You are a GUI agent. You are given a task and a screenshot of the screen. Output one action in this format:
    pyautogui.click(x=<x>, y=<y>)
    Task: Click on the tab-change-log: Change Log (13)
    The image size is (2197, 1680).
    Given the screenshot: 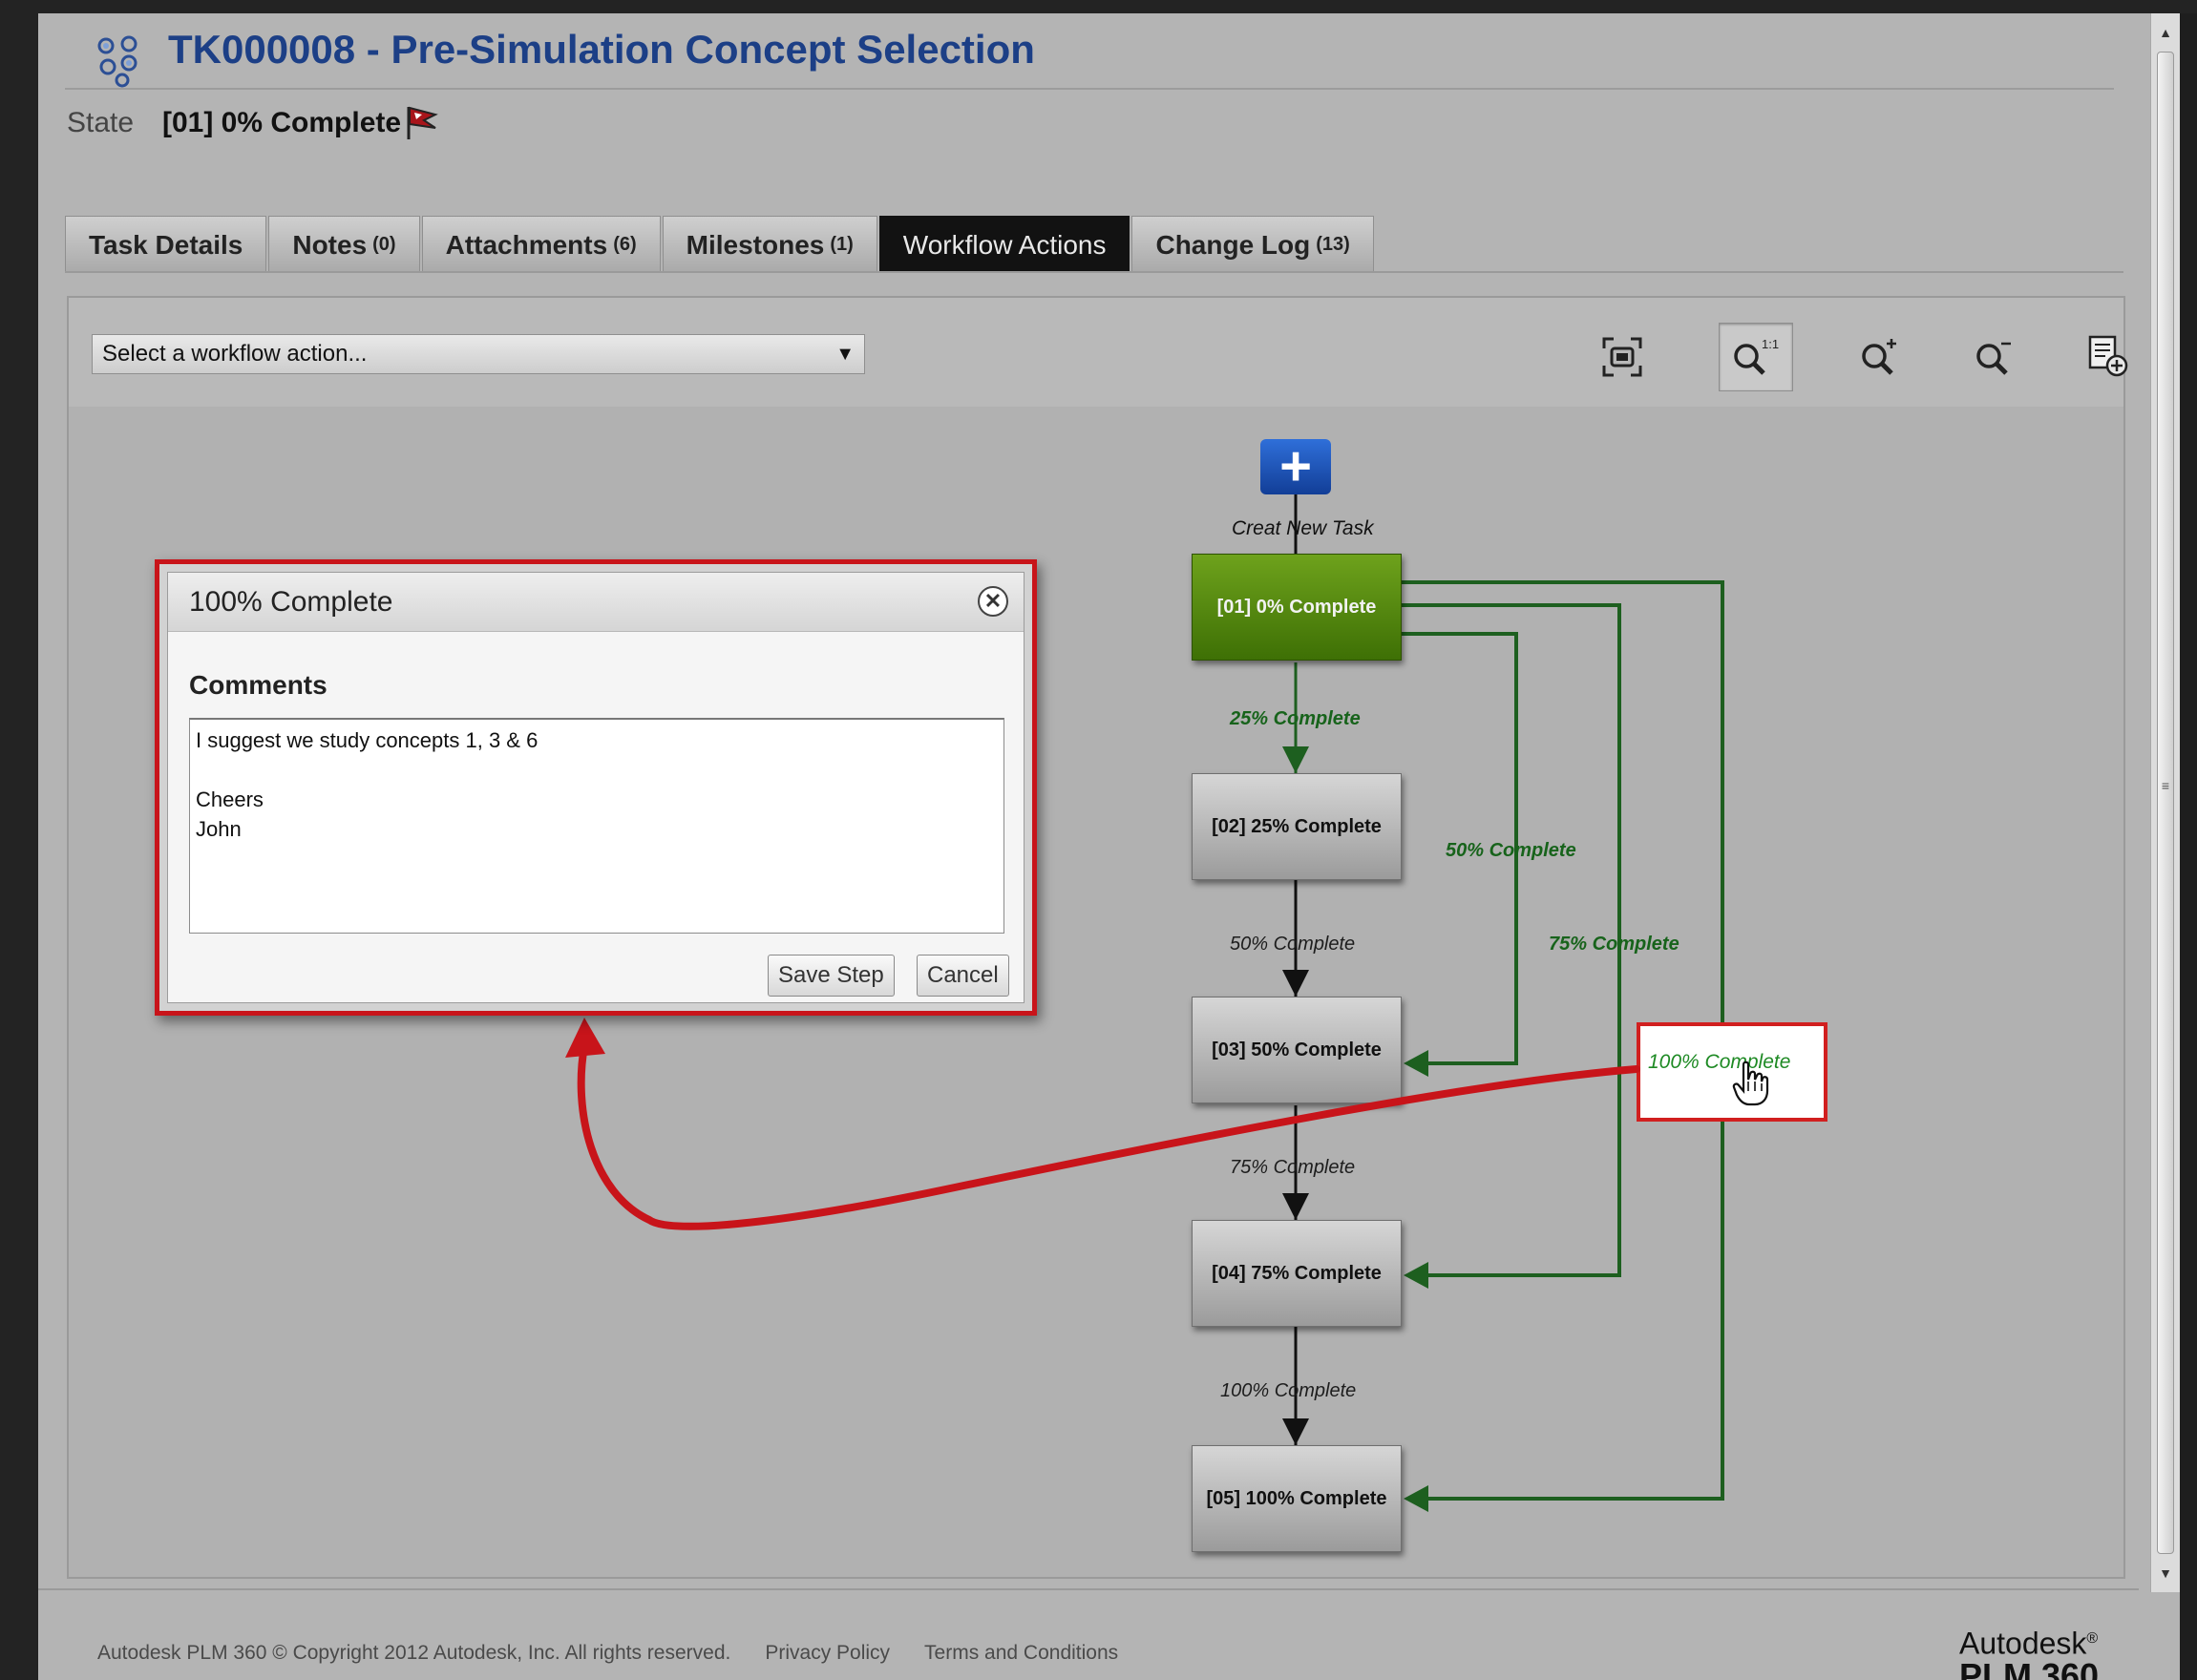 What is the action you would take?
    pyautogui.click(x=1252, y=245)
    